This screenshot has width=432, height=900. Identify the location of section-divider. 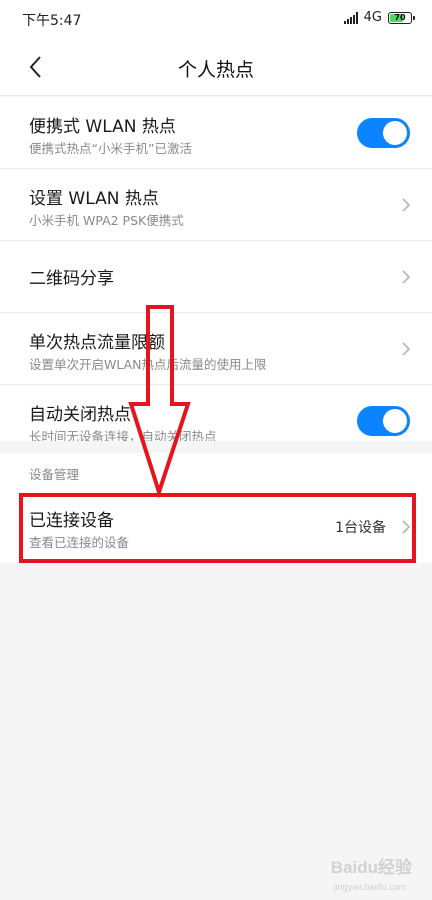
(216, 447).